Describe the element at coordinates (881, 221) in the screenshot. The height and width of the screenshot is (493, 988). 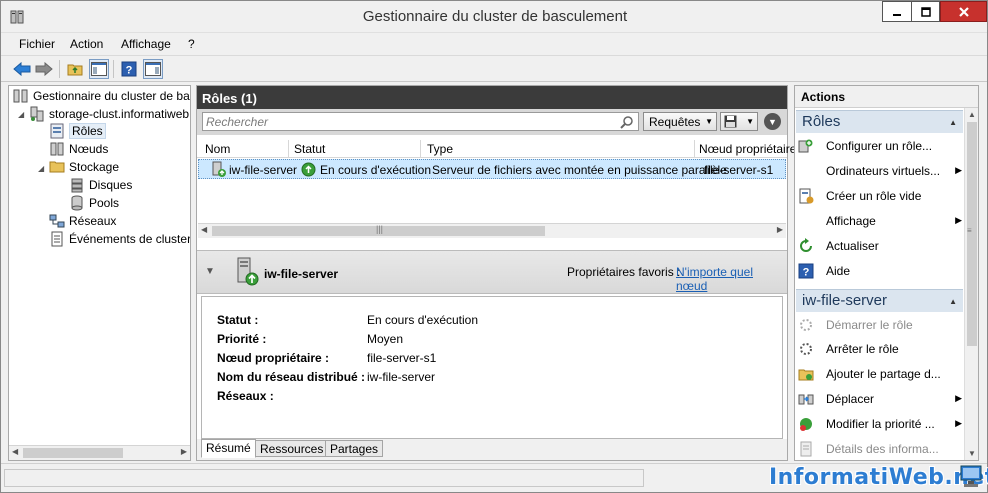
I see `action-view: Affichage ▶` at that location.